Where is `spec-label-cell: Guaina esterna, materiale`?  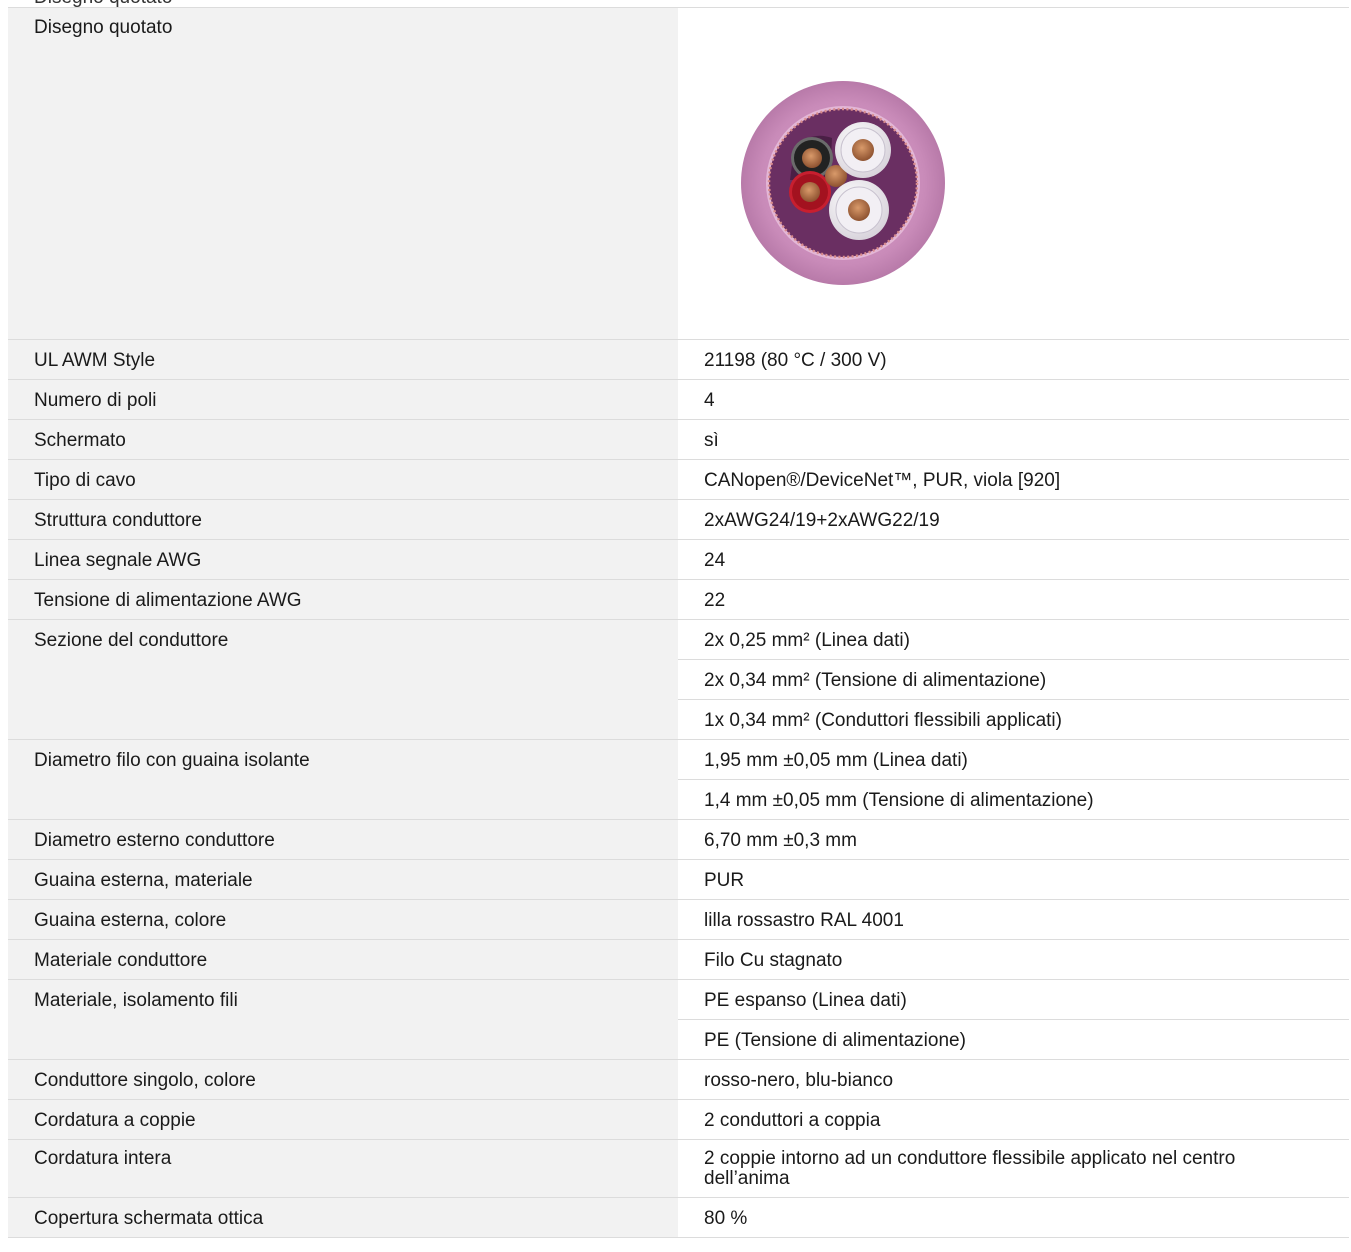
spec-label-cell: Guaina esterna, materiale is located at coordinates (343, 879).